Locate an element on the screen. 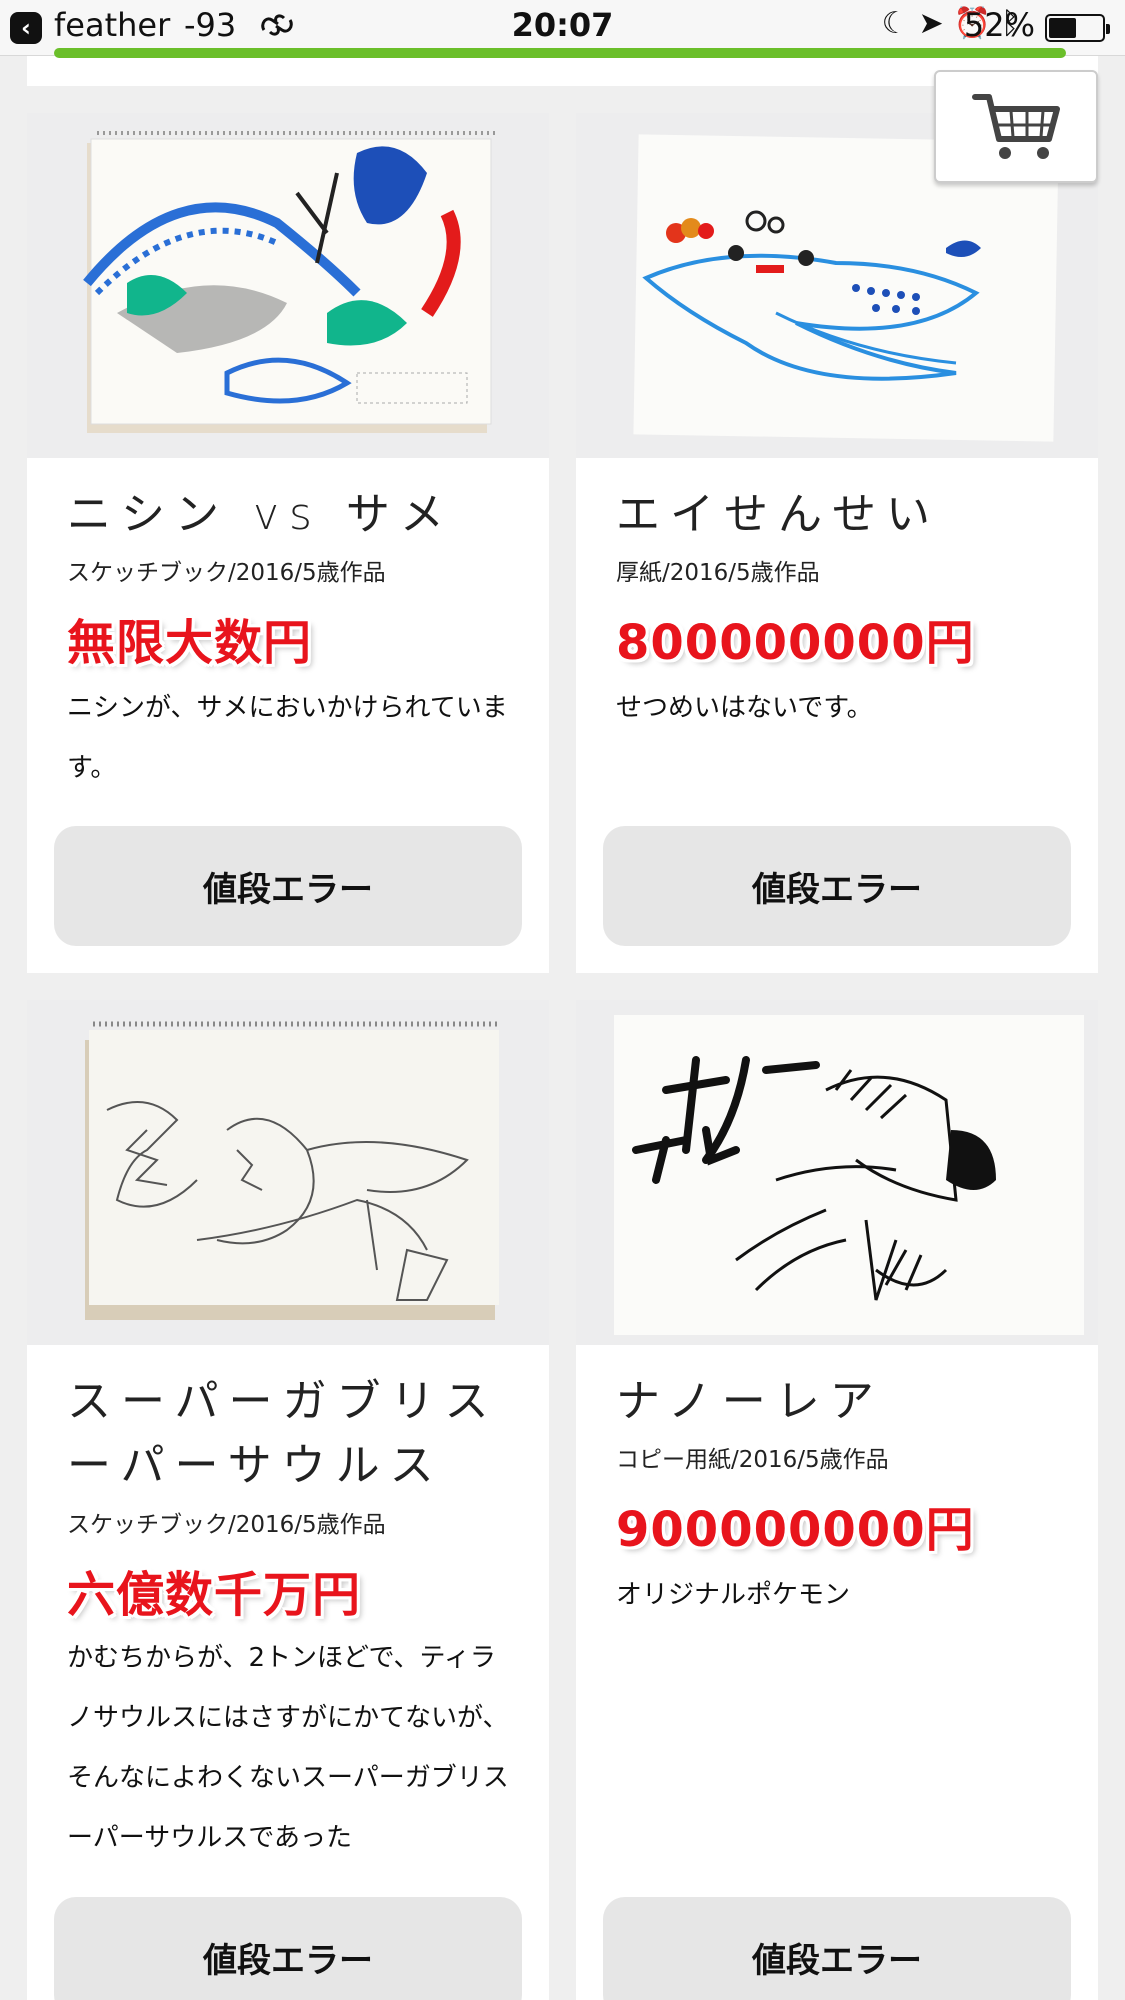 Image resolution: width=1125 pixels, height=2000 pixels. product-meta: 厚紙/2016/5歳作品 is located at coordinates (718, 573).